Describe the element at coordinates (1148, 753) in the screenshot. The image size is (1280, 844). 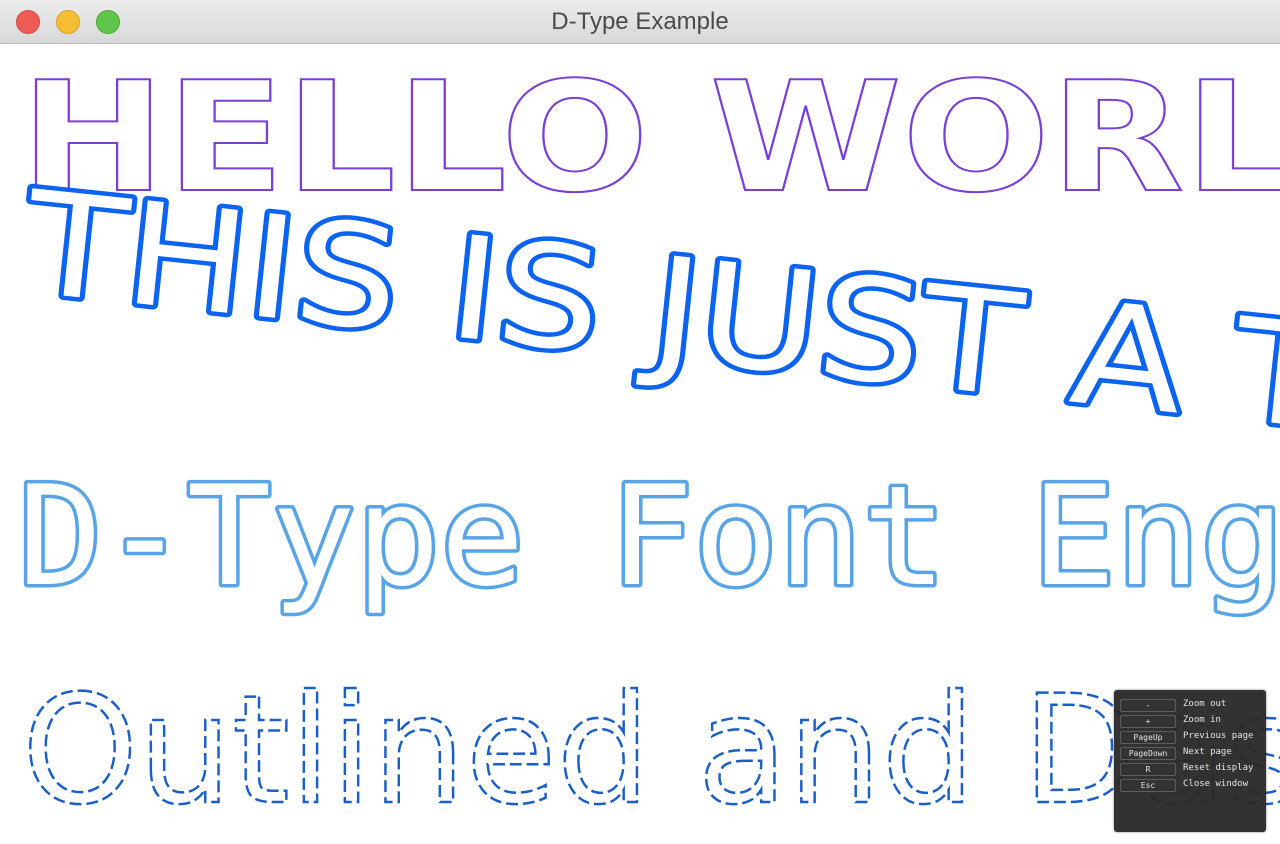
I see `key-pagedown: PageDown` at that location.